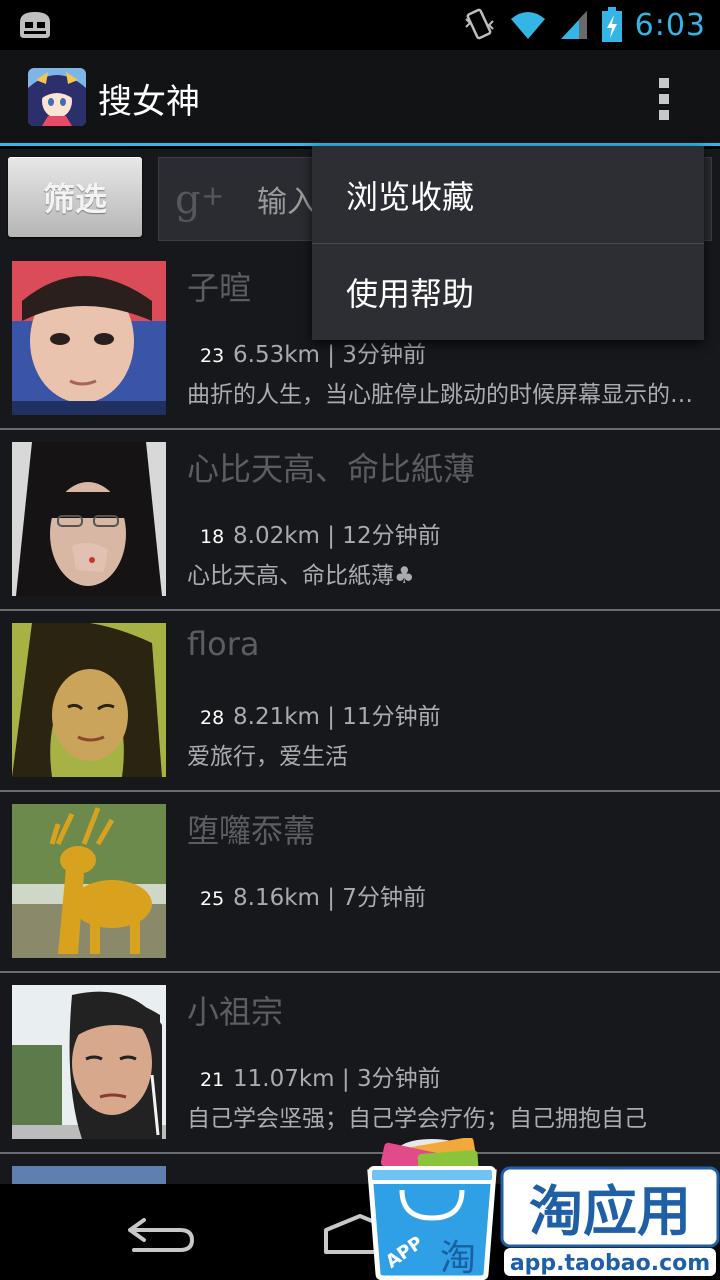  Describe the element at coordinates (149, 102) in the screenshot. I see `app-title: 搜女神` at that location.